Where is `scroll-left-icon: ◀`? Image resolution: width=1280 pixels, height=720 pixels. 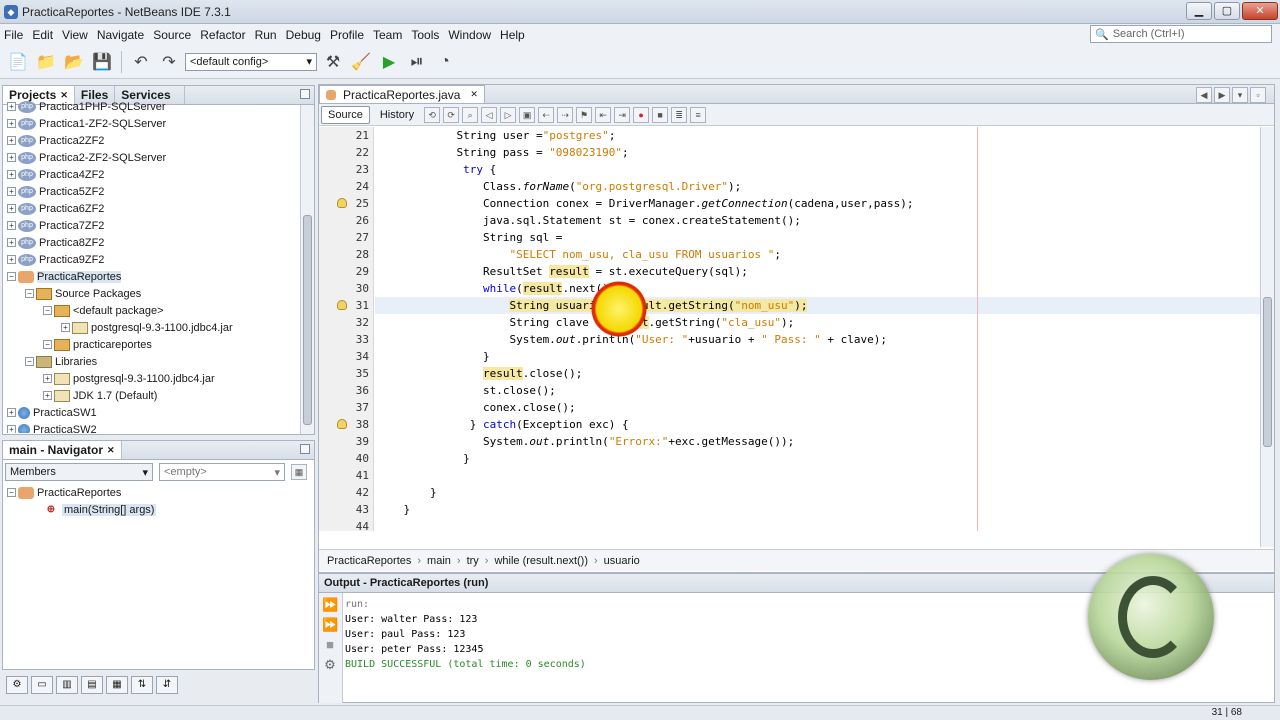 scroll-left-icon: ◀ is located at coordinates (1204, 95).